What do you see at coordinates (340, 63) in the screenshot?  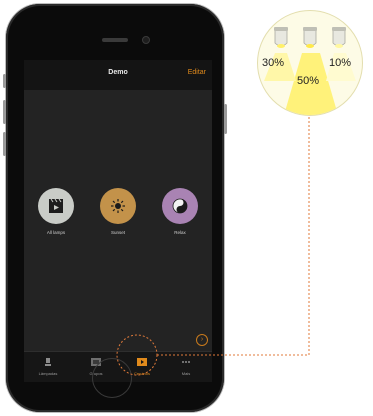 I see `lamp-right-percent: 10%` at bounding box center [340, 63].